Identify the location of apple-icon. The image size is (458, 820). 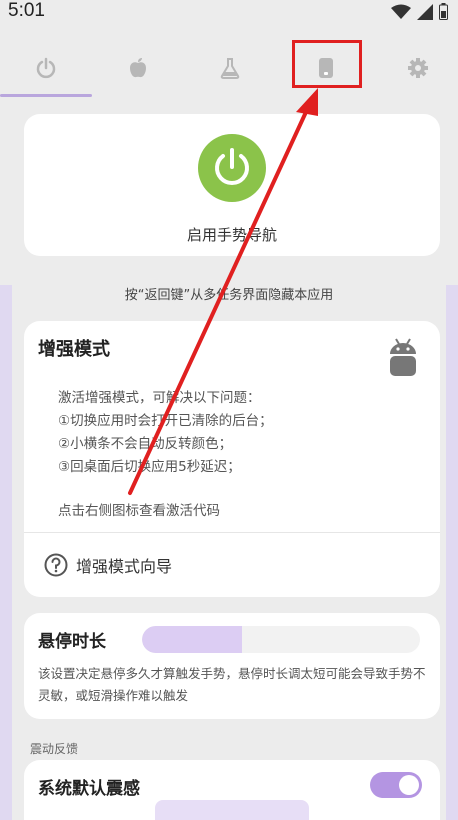
(138, 68).